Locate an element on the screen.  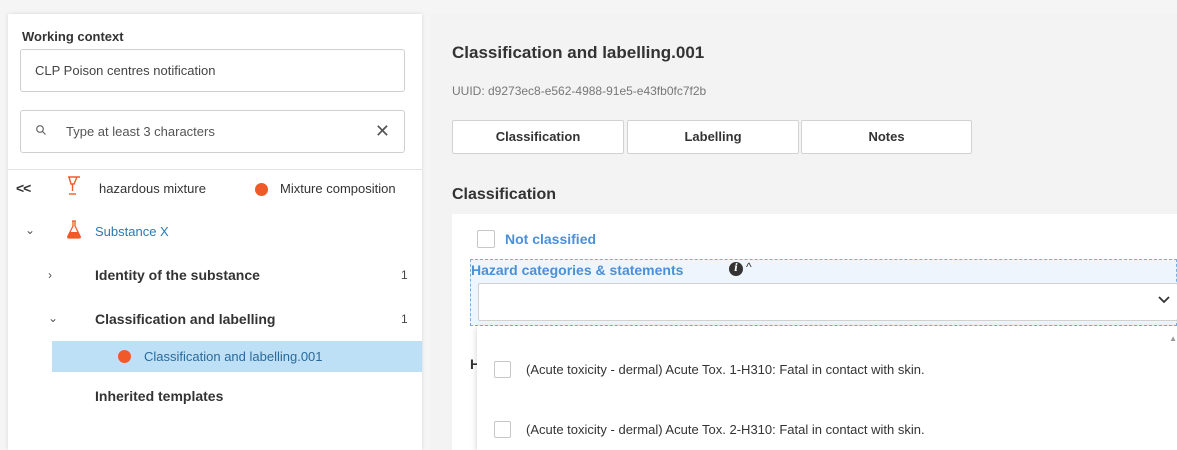
tree-item-label: Classification and labelling.001 is located at coordinates (233, 356).